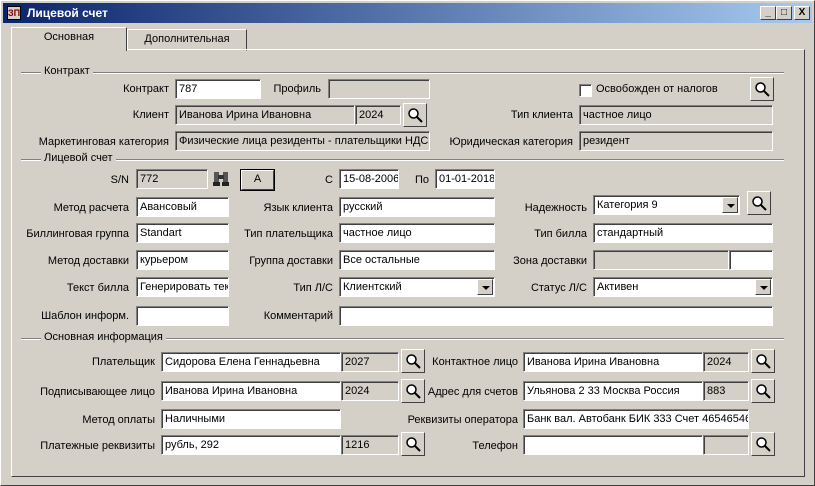  Describe the element at coordinates (119, 180) in the screenshot. I see `sn-label: S/N` at that location.